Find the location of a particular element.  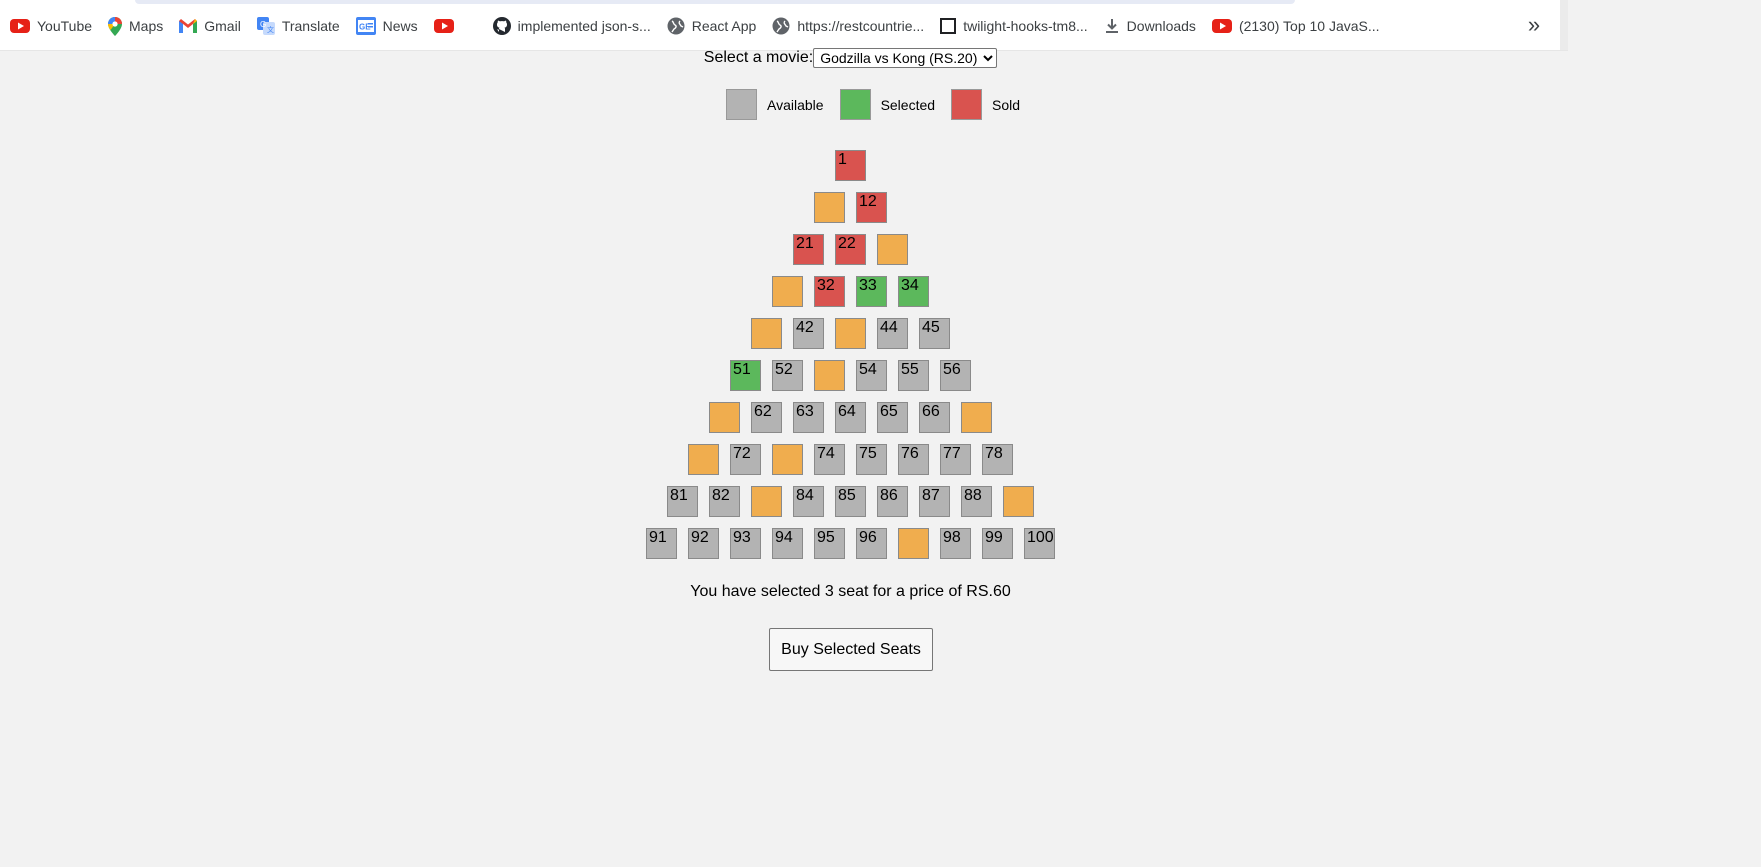

movie-picker: Select a movie: Godzilla vs Kong (RS.20) is located at coordinates (850, 58).